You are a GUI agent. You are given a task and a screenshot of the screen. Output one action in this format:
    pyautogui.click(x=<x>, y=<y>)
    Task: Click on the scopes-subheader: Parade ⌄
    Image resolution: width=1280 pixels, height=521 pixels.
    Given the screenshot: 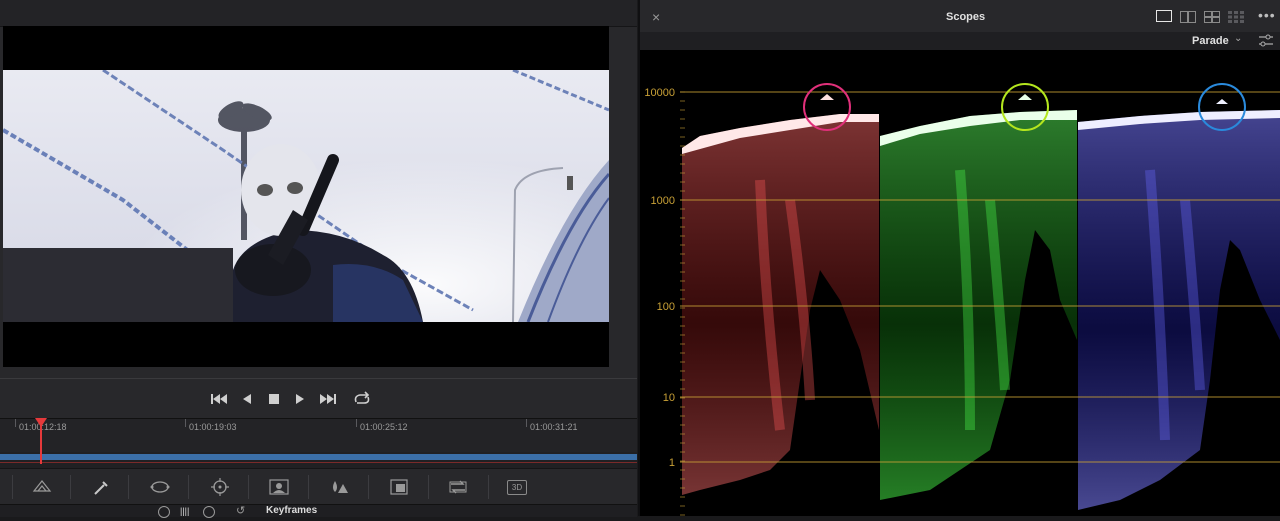 What is the action you would take?
    pyautogui.click(x=960, y=41)
    